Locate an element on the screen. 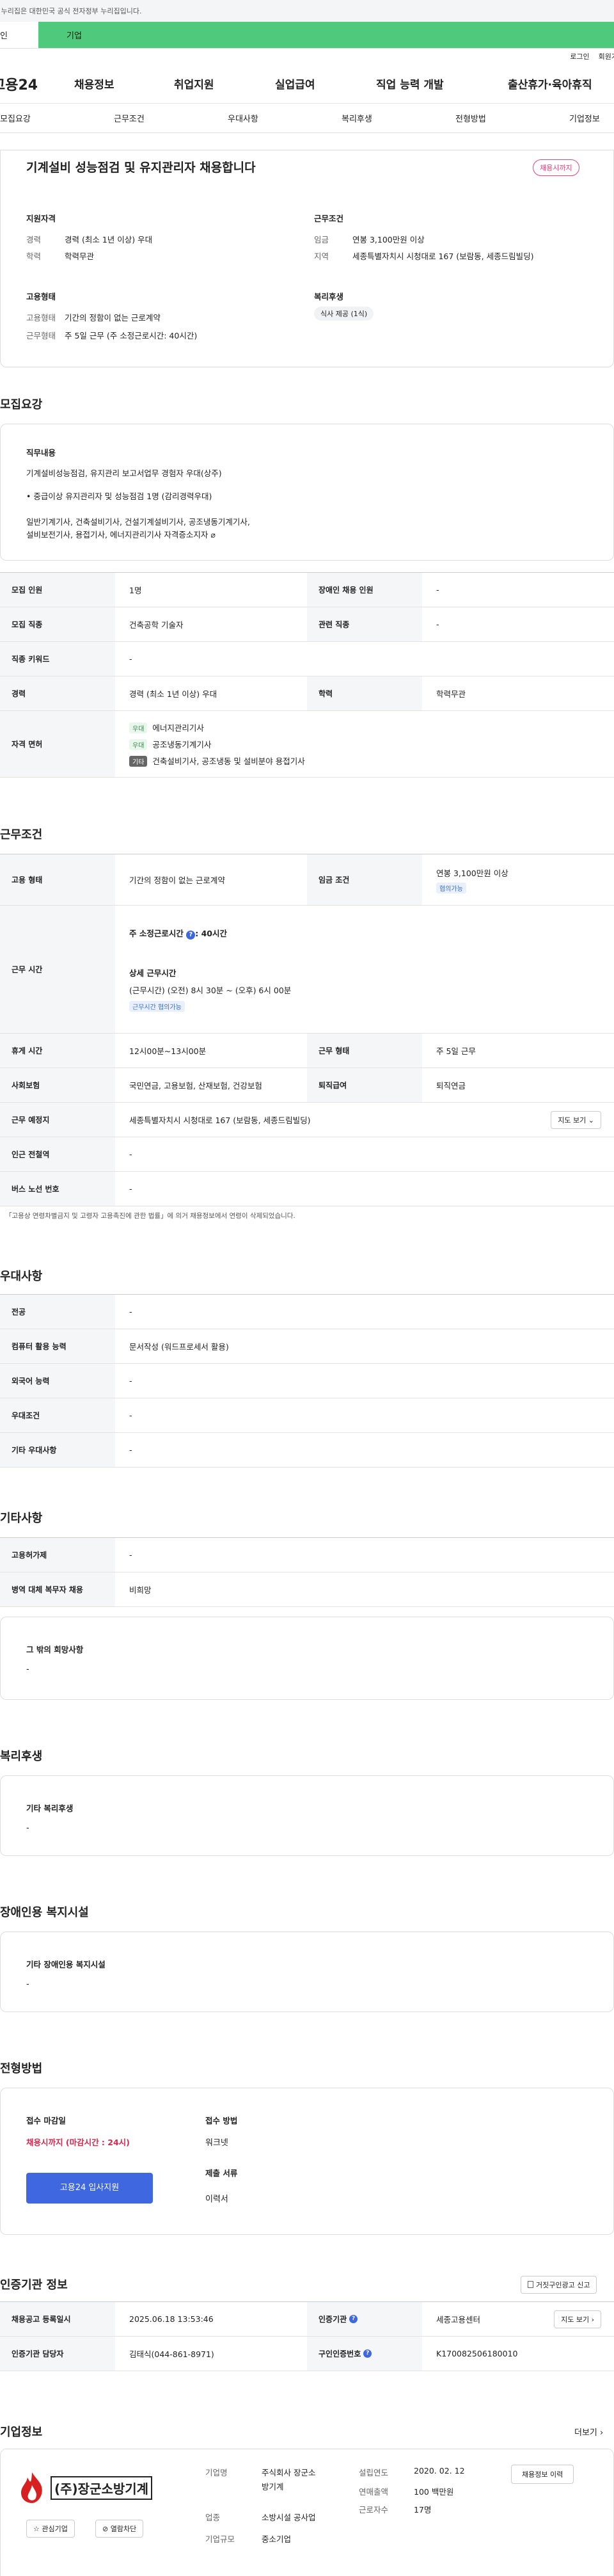  wage-tag: 협의가능 is located at coordinates (451, 887).